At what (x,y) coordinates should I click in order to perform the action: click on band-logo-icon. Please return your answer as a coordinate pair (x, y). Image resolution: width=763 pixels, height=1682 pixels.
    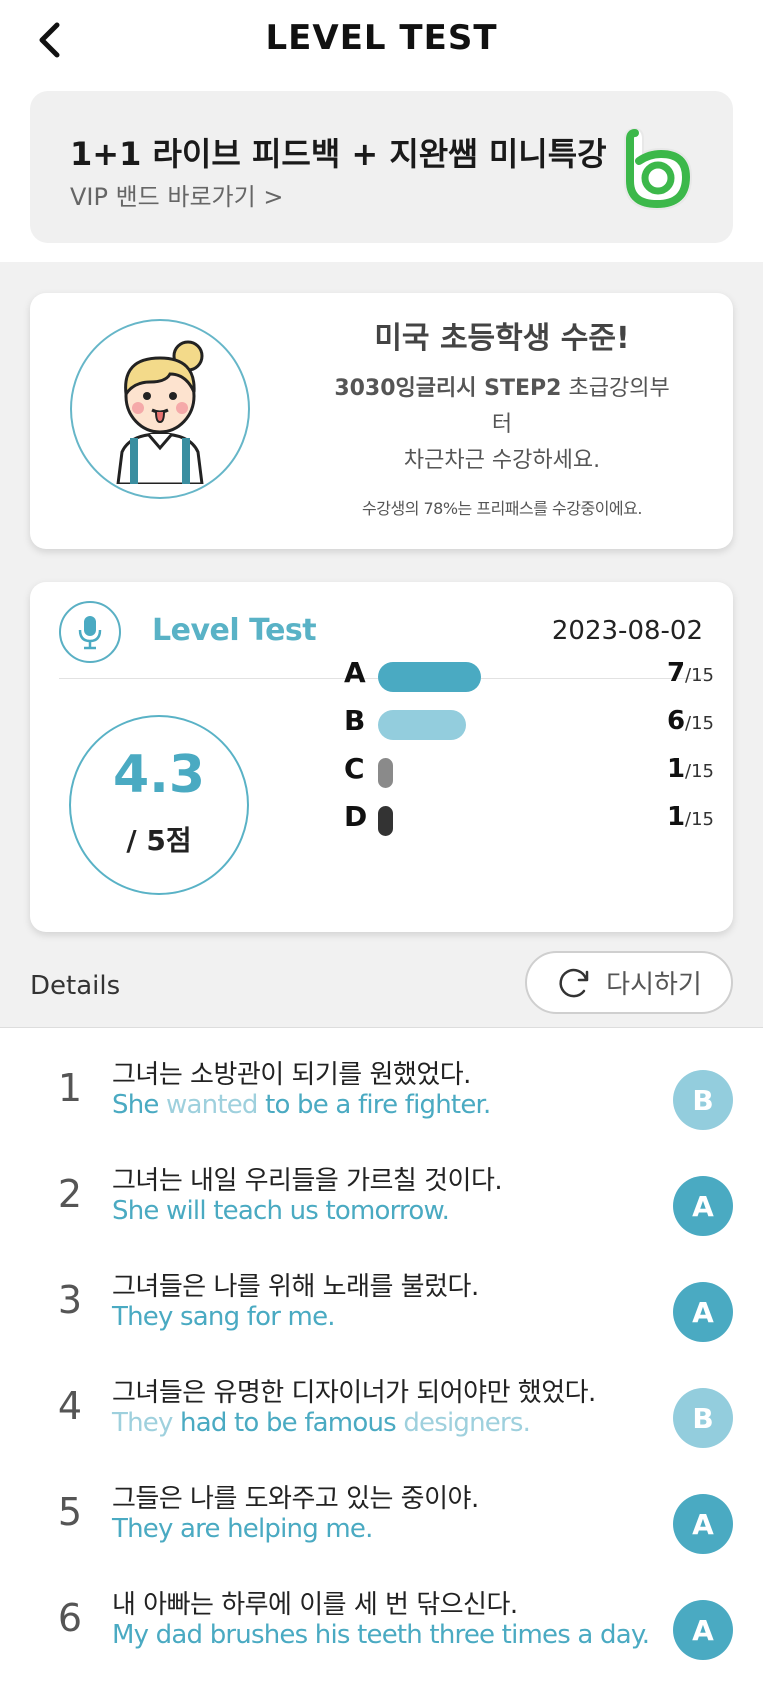
    Looking at the image, I should click on (658, 169).